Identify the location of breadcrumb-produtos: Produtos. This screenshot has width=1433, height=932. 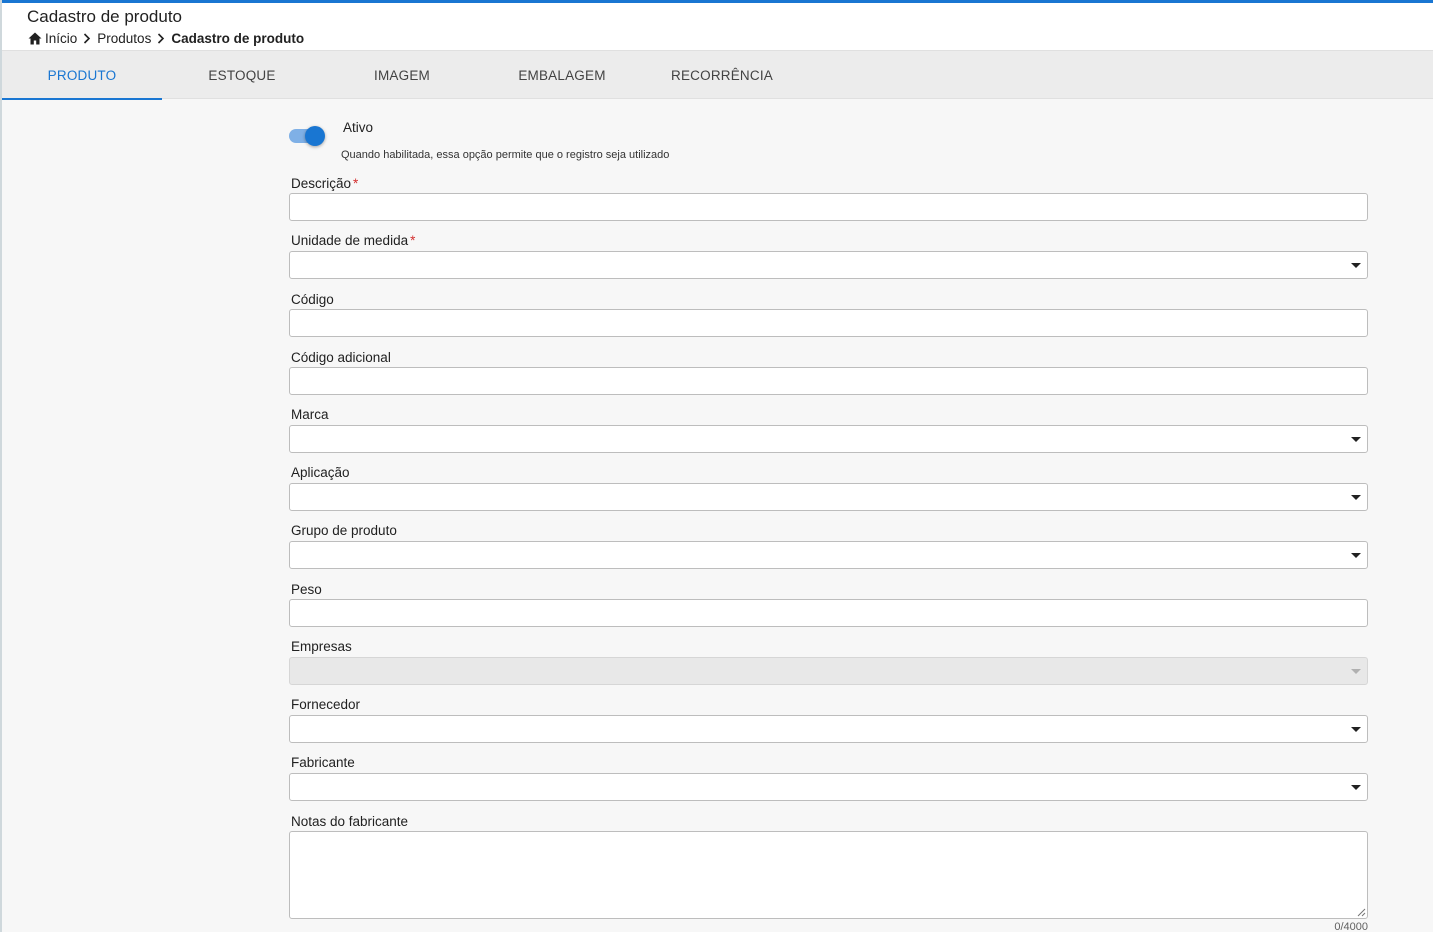
(124, 38).